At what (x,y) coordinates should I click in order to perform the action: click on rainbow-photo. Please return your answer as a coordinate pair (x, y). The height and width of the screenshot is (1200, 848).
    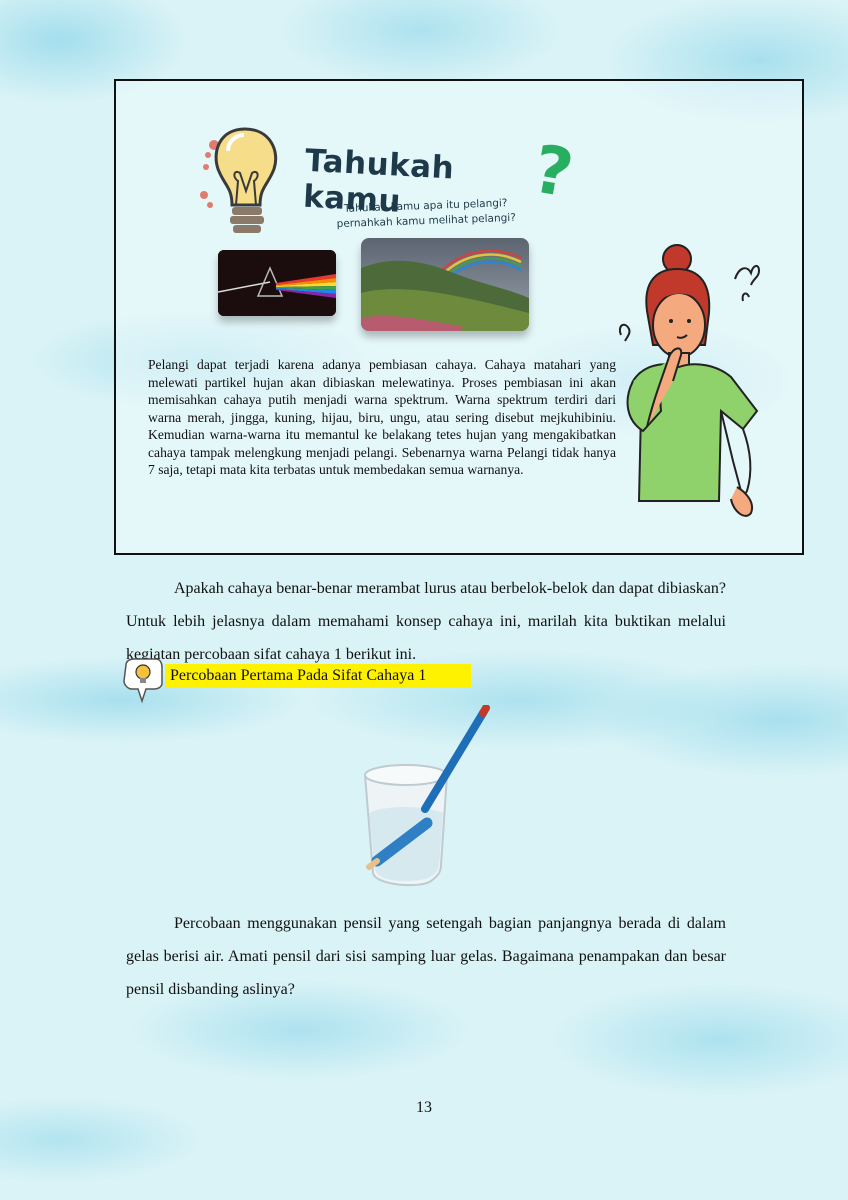
    Looking at the image, I should click on (445, 284).